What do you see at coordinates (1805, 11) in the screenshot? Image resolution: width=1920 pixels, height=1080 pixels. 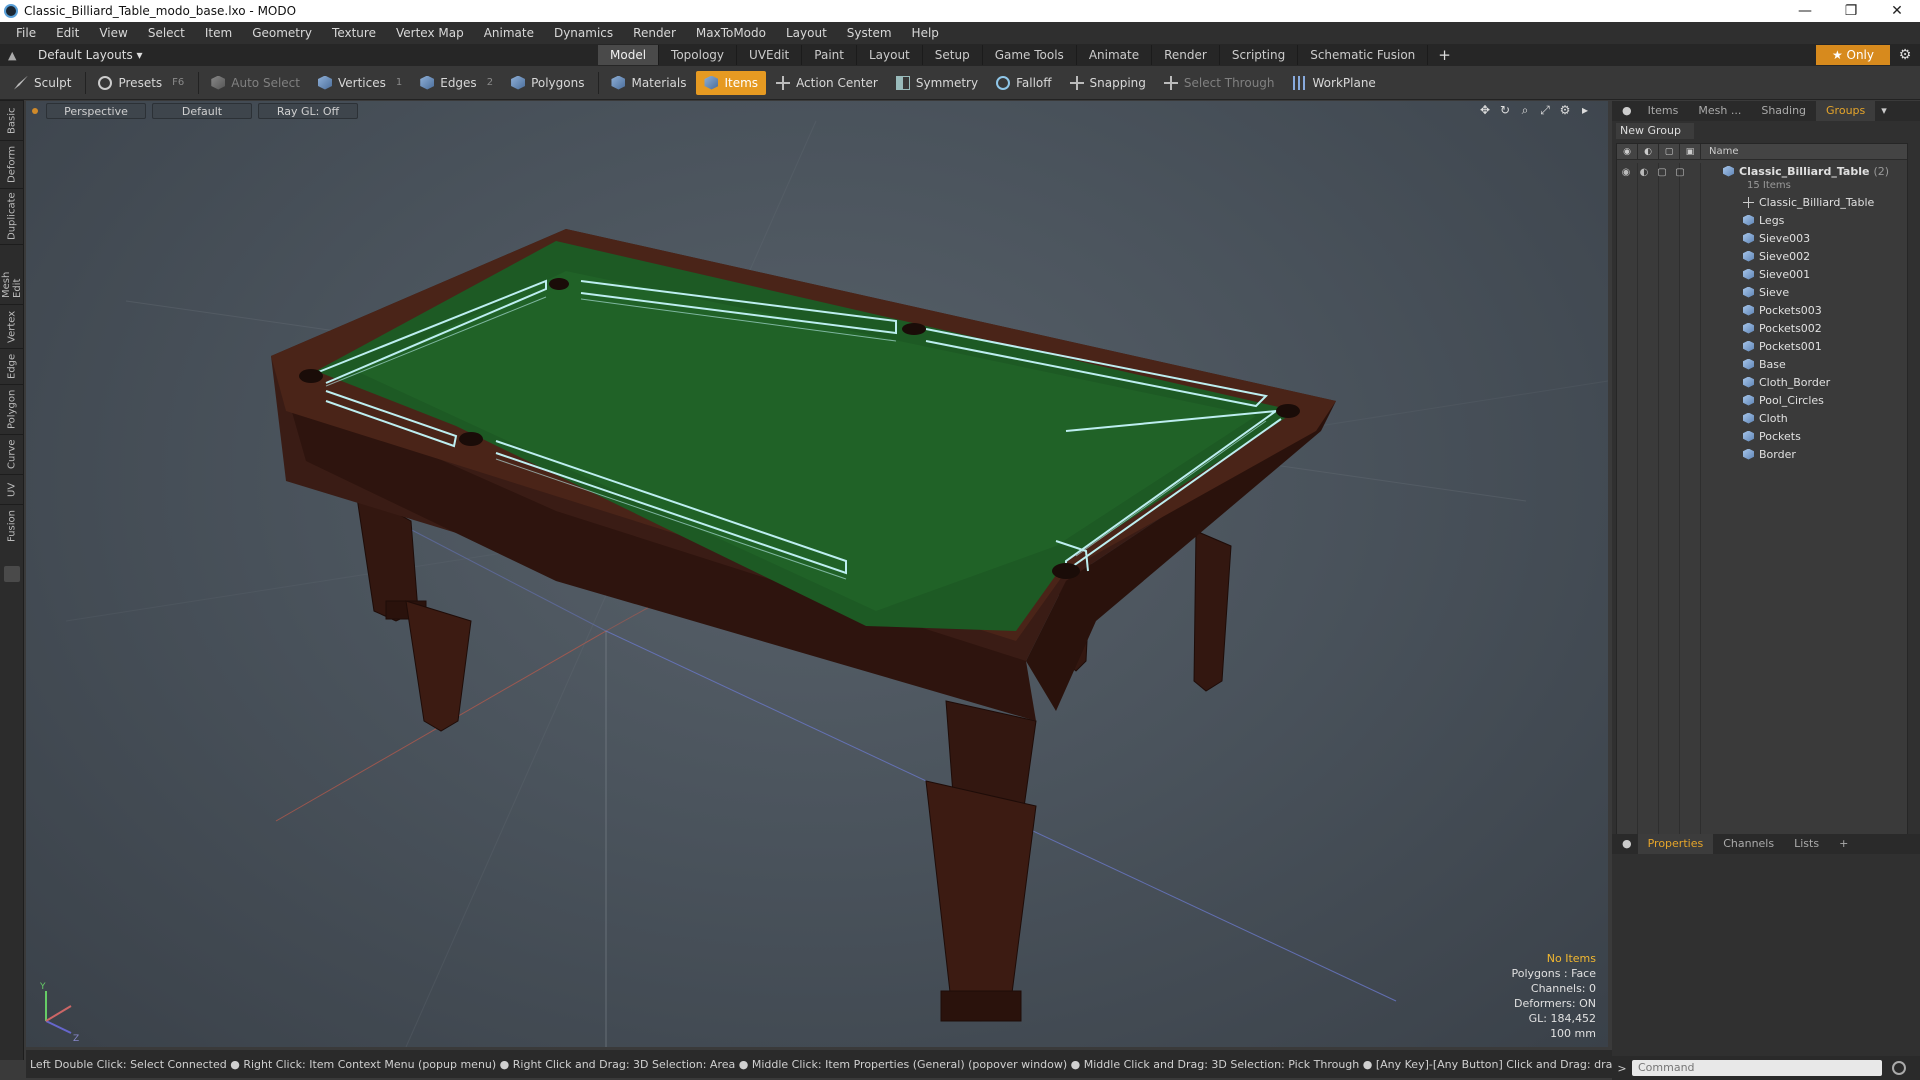 I see `minimize-button: —` at bounding box center [1805, 11].